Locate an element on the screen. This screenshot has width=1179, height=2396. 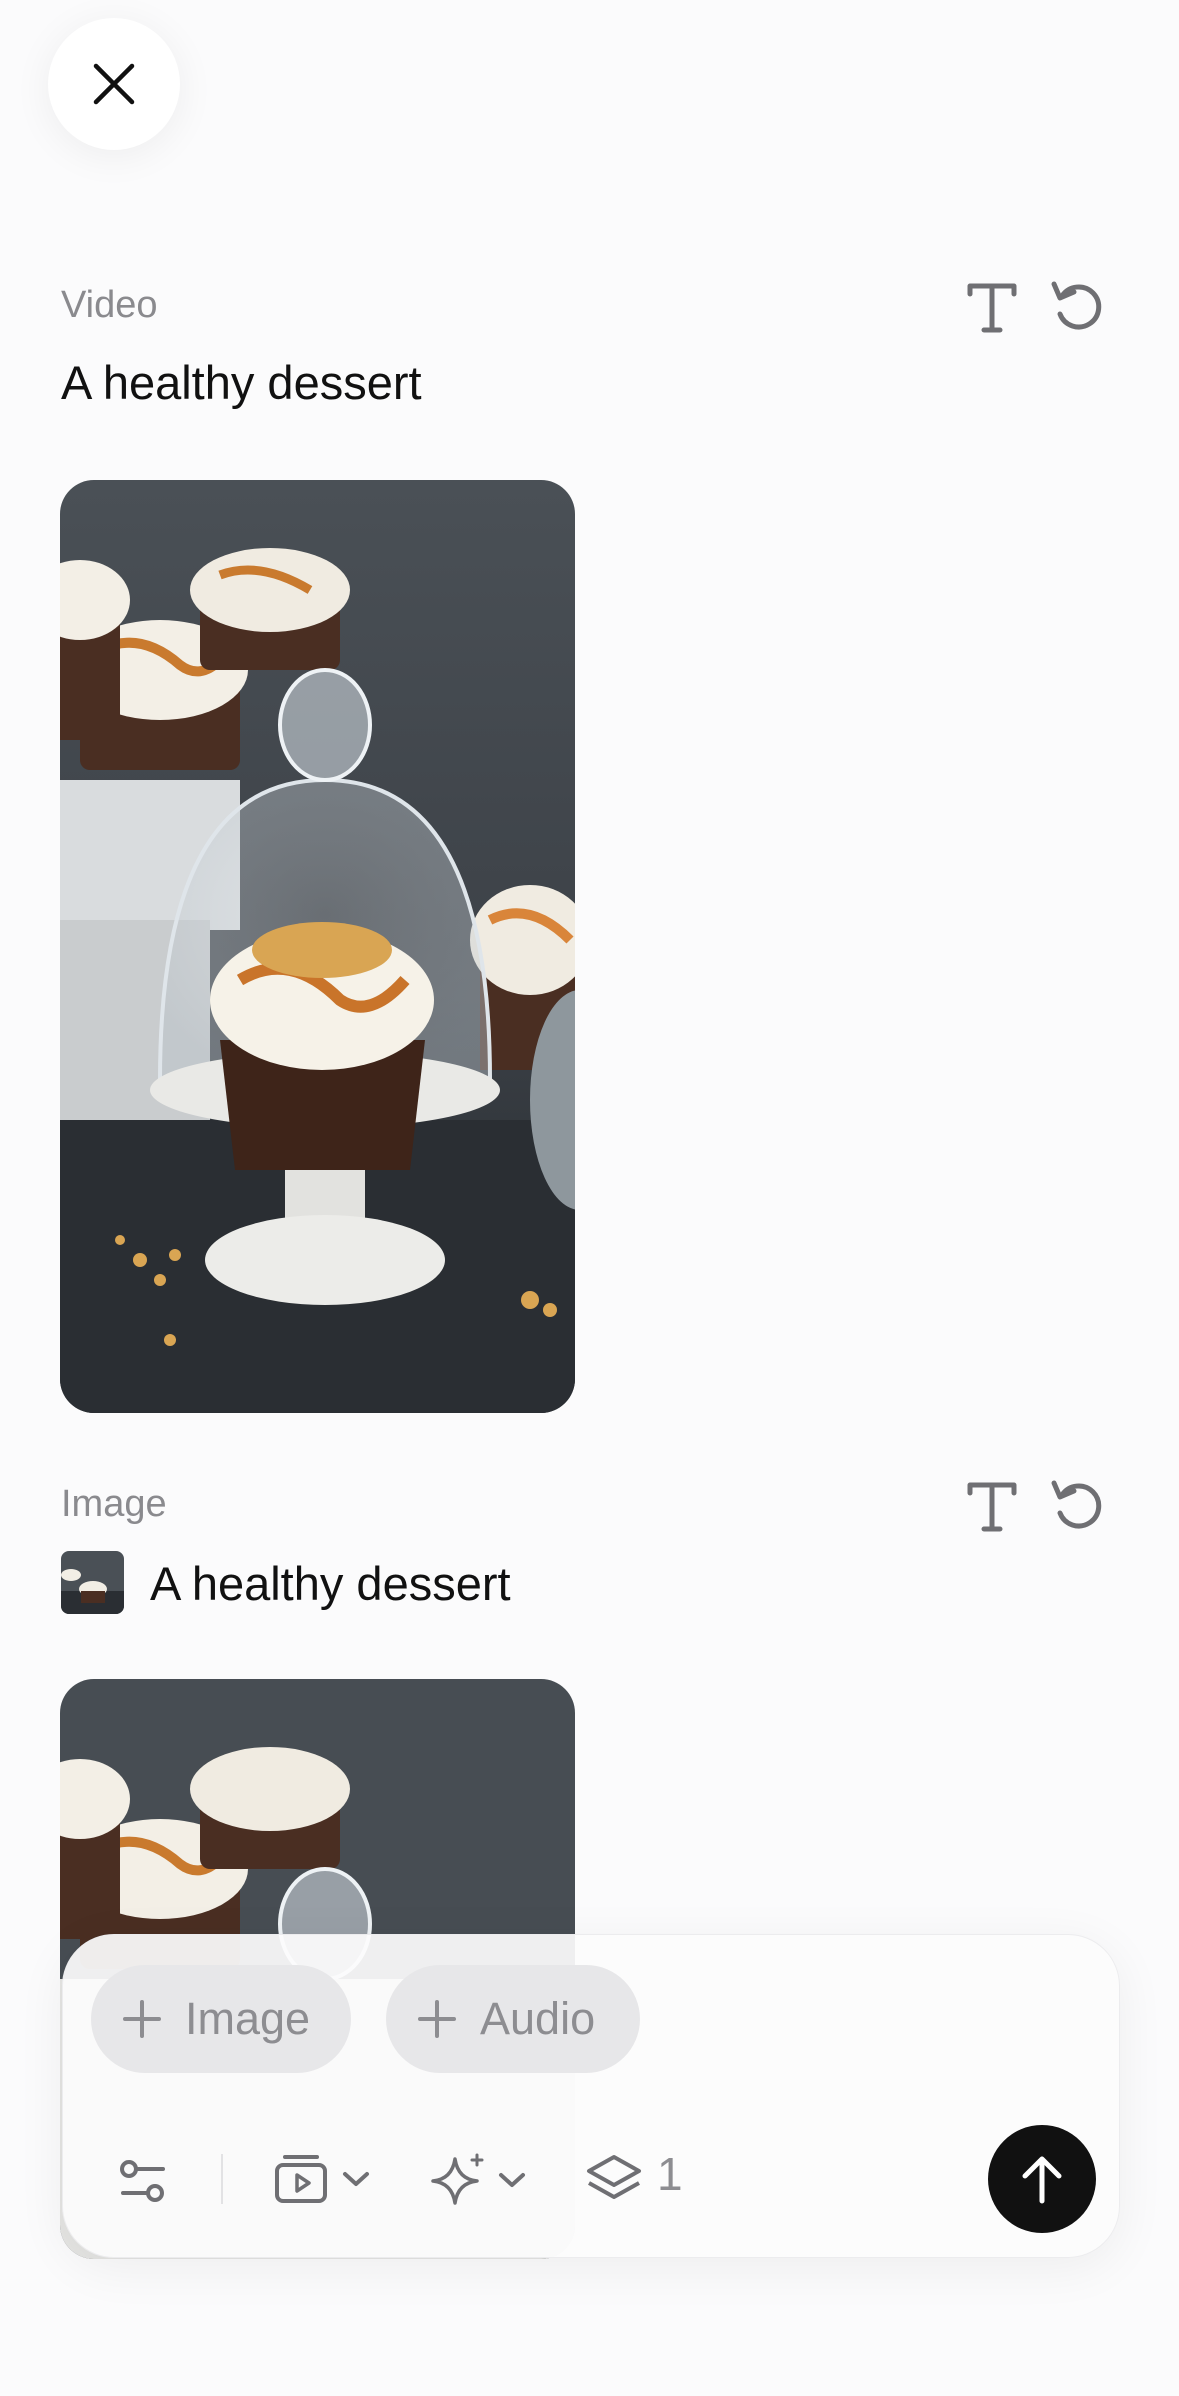
add-image-label: Image is located at coordinates (248, 2018).